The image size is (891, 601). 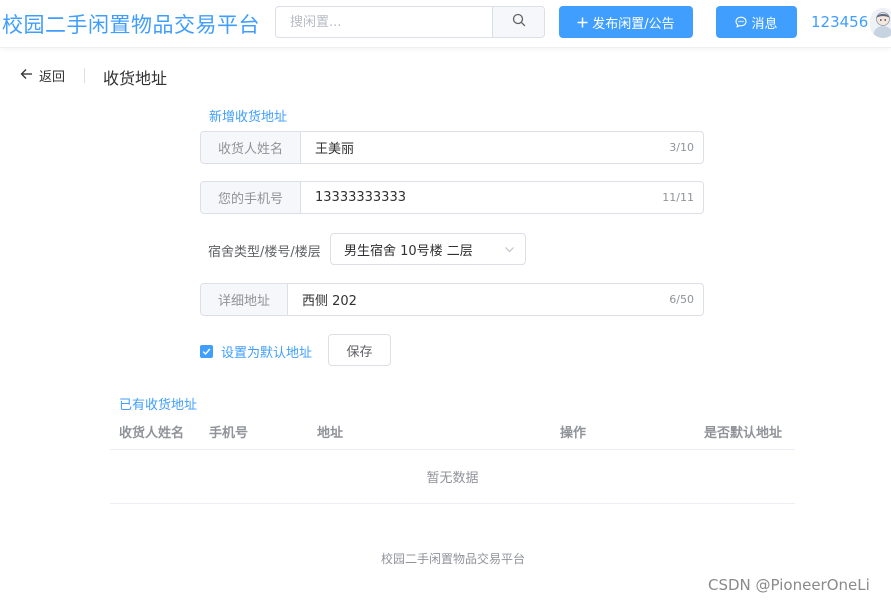 What do you see at coordinates (445, 76) in the screenshot?
I see `page-header: 返回 收货地址` at bounding box center [445, 76].